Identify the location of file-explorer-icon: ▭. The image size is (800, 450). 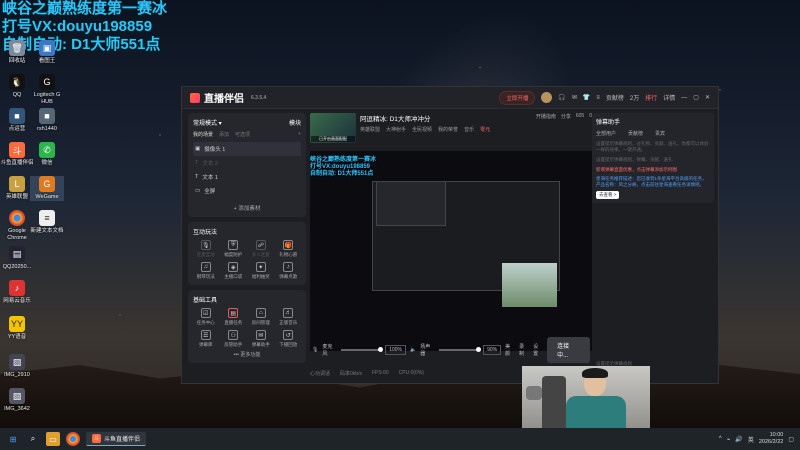
(53, 439).